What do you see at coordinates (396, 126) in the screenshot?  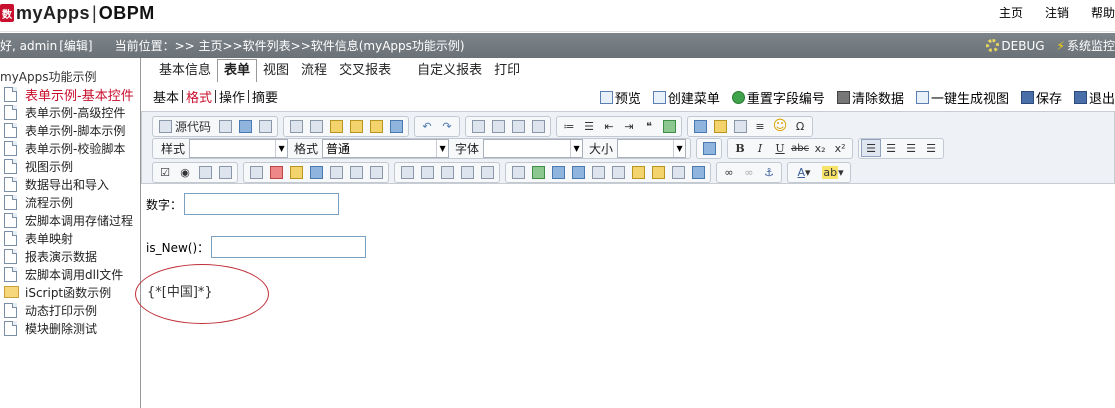 I see `spellcheck-button` at bounding box center [396, 126].